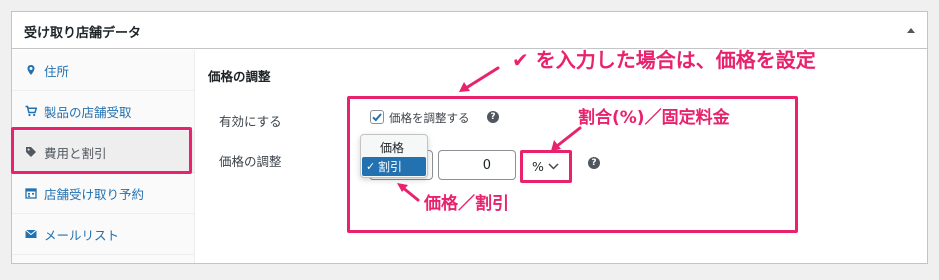  Describe the element at coordinates (466, 204) in the screenshot. I see `annotation-type: 価格／割引` at that location.